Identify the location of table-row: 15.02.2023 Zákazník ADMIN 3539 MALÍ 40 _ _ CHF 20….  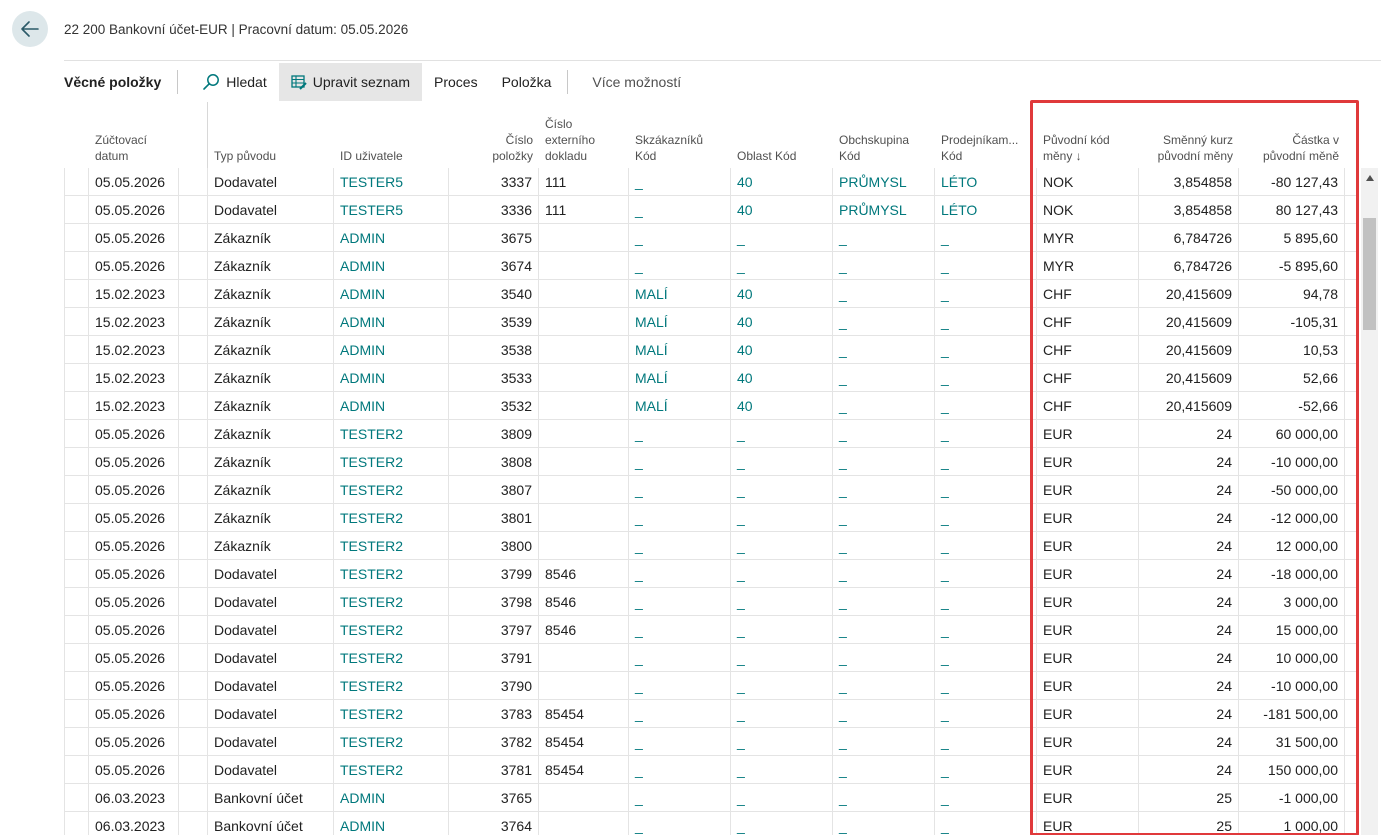
(711, 322).